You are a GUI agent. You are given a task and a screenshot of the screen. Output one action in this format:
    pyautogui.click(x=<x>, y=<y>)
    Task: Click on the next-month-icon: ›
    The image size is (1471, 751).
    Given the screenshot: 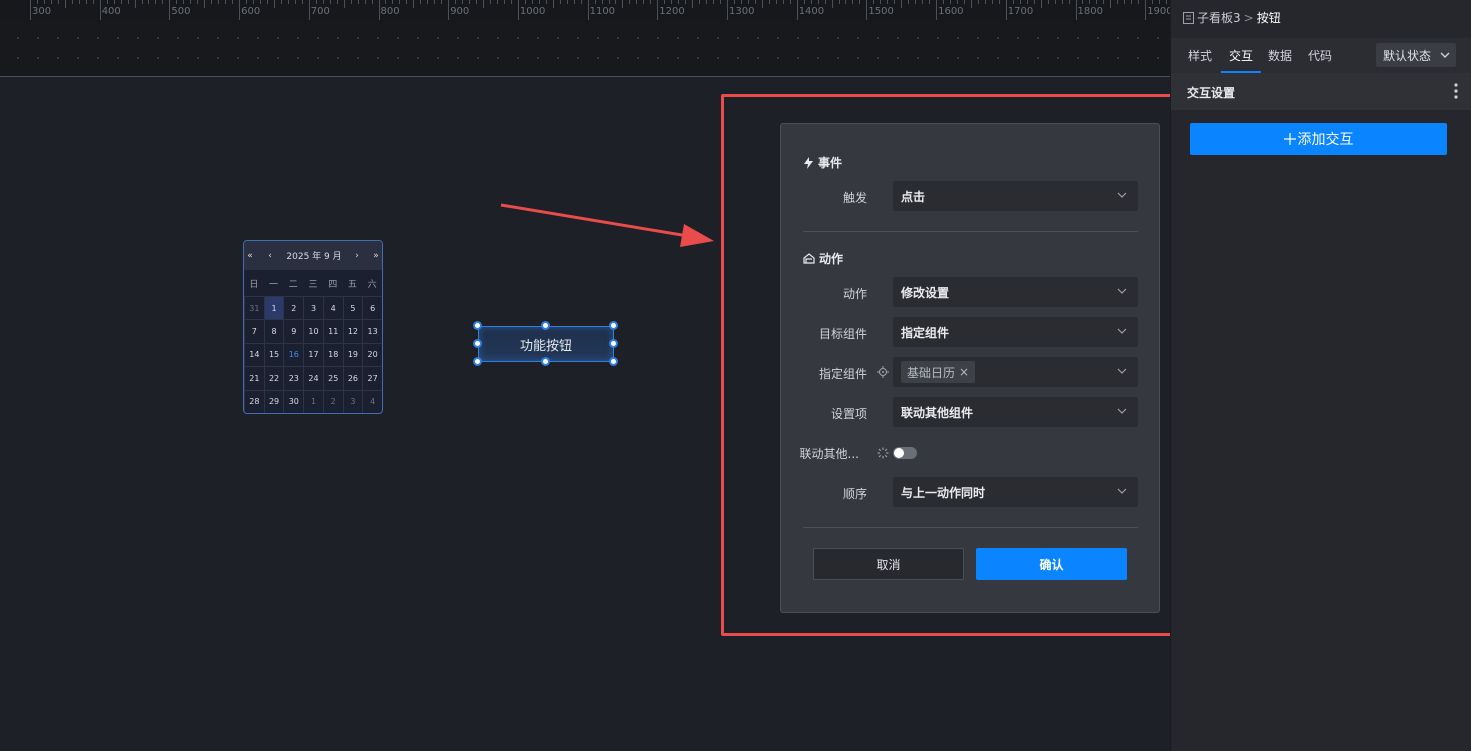 What is the action you would take?
    pyautogui.click(x=357, y=256)
    